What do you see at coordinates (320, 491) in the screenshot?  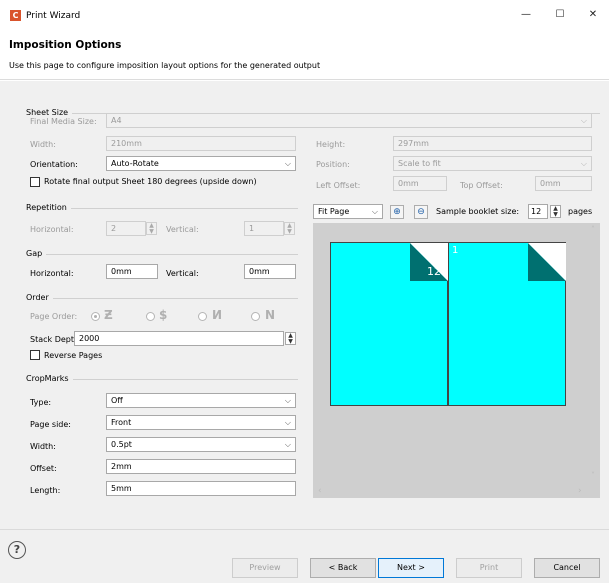 I see `scroll-left-icon: ‹` at bounding box center [320, 491].